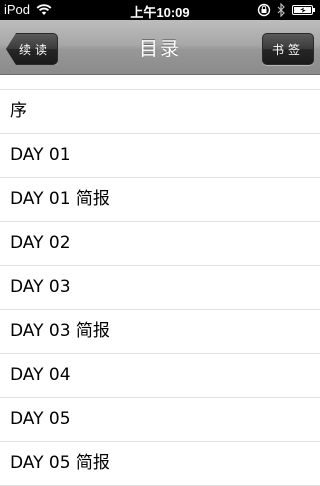  What do you see at coordinates (264, 11) in the screenshot?
I see `orientation-lock-icon` at bounding box center [264, 11].